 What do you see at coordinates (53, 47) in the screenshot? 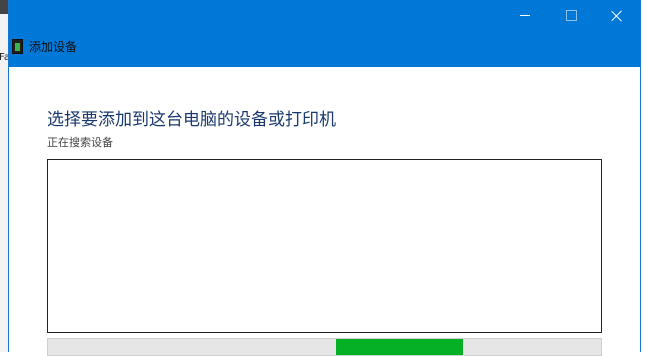
I see `window-title: 添加设备` at bounding box center [53, 47].